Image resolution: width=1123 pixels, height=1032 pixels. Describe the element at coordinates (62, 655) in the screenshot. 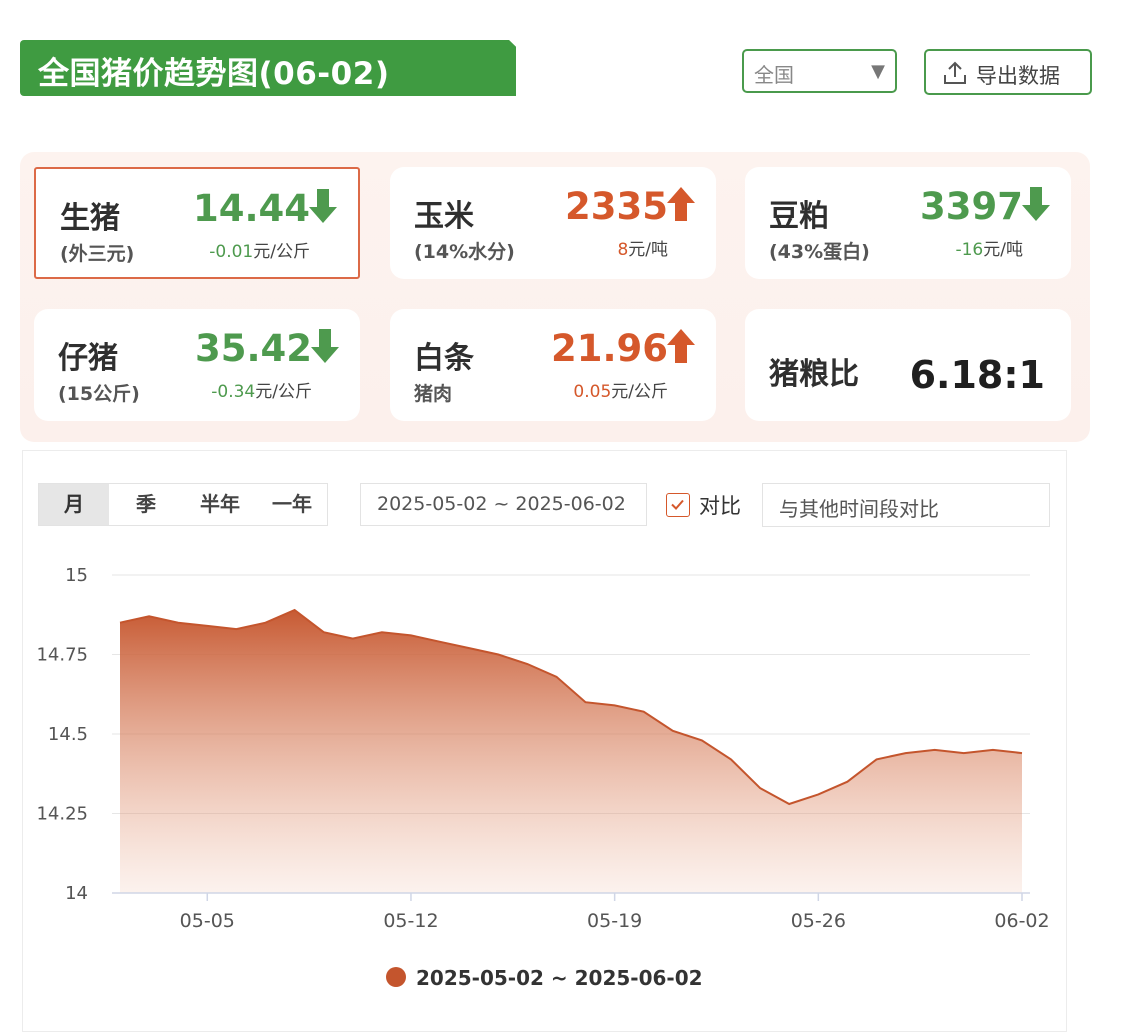

I see `y-tick-label: 14.75` at that location.